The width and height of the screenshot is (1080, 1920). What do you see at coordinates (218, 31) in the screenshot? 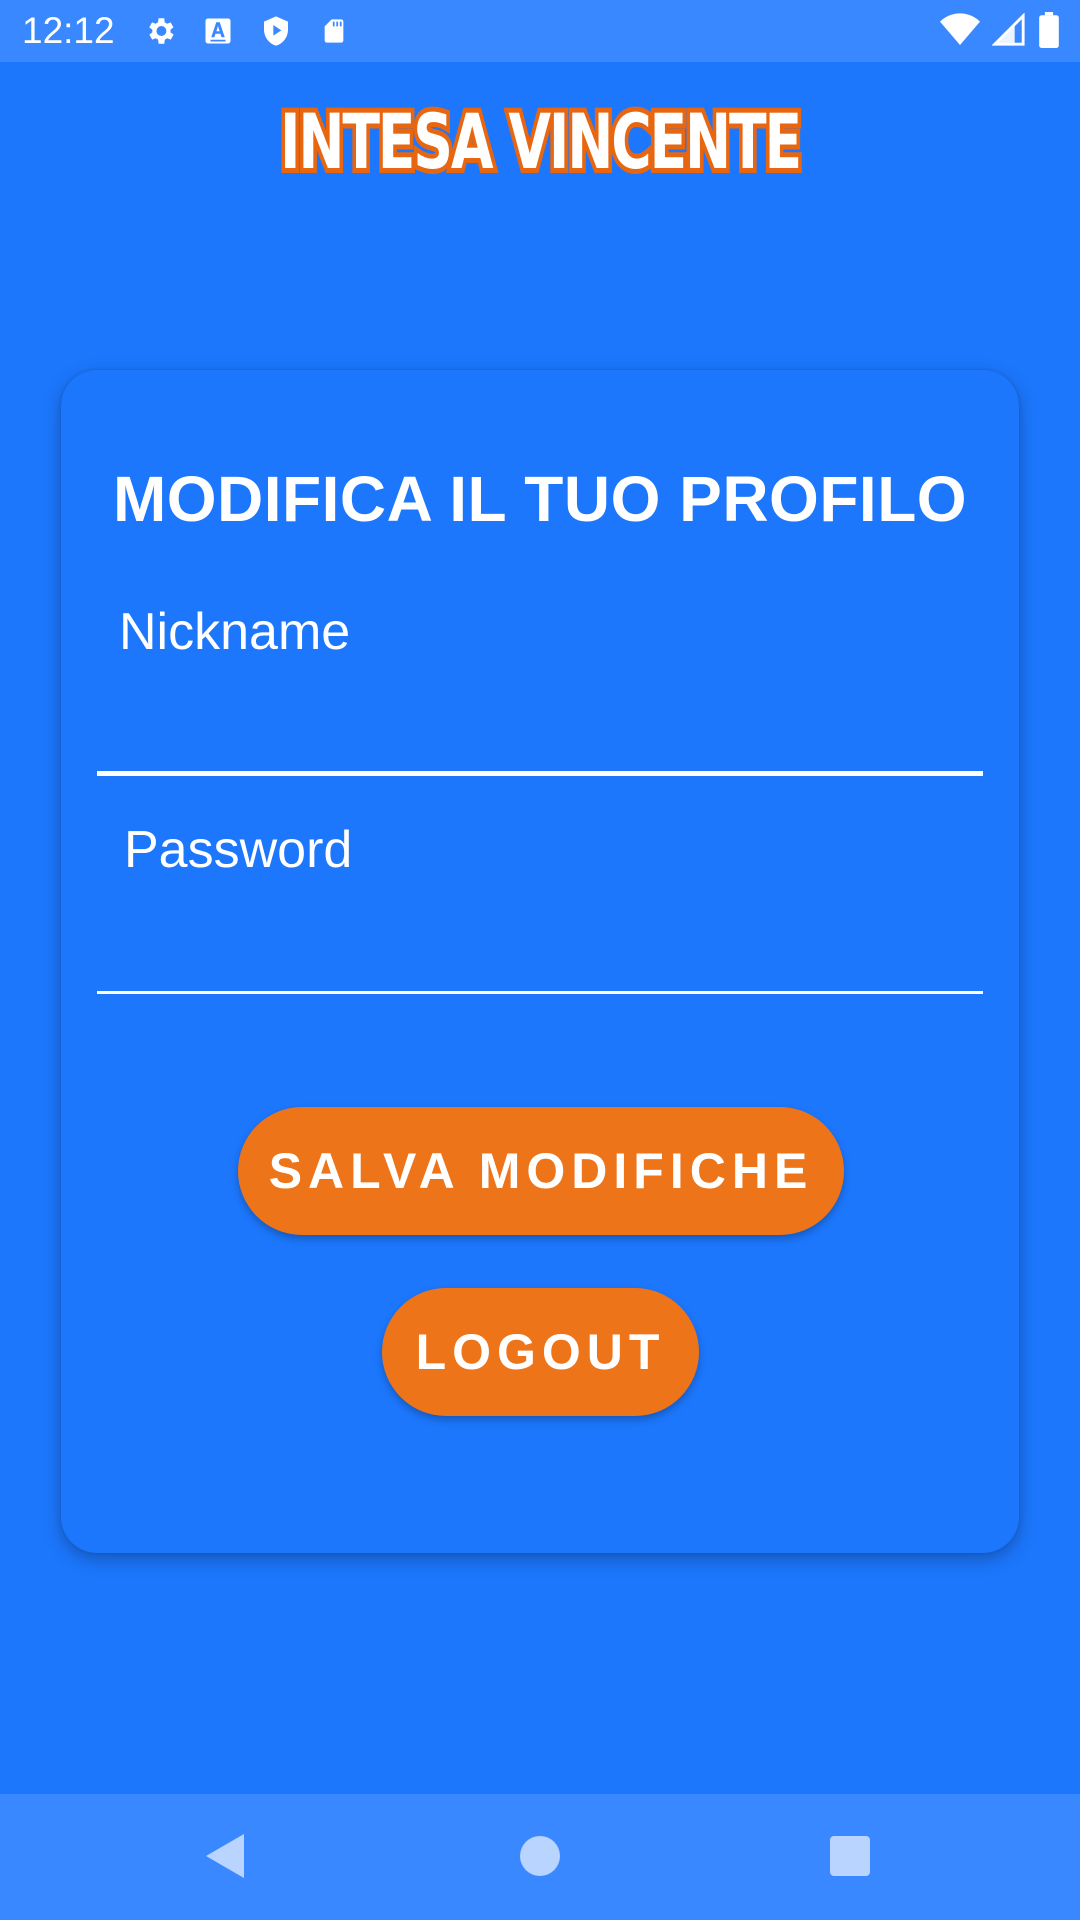
I see `keyboard-a-icon` at bounding box center [218, 31].